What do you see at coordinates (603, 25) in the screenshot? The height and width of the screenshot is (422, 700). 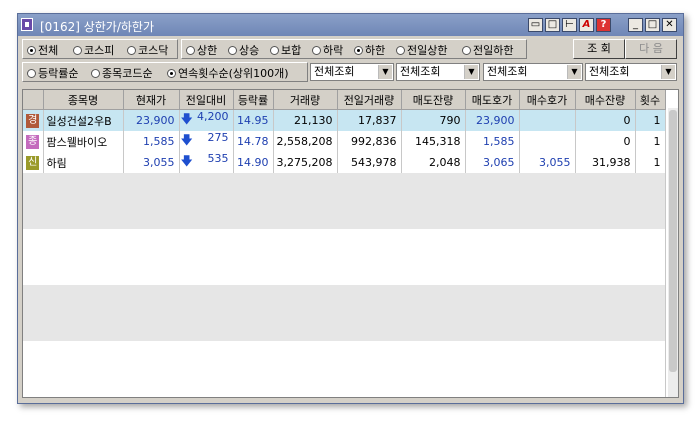 I see `help-icon: ?` at bounding box center [603, 25].